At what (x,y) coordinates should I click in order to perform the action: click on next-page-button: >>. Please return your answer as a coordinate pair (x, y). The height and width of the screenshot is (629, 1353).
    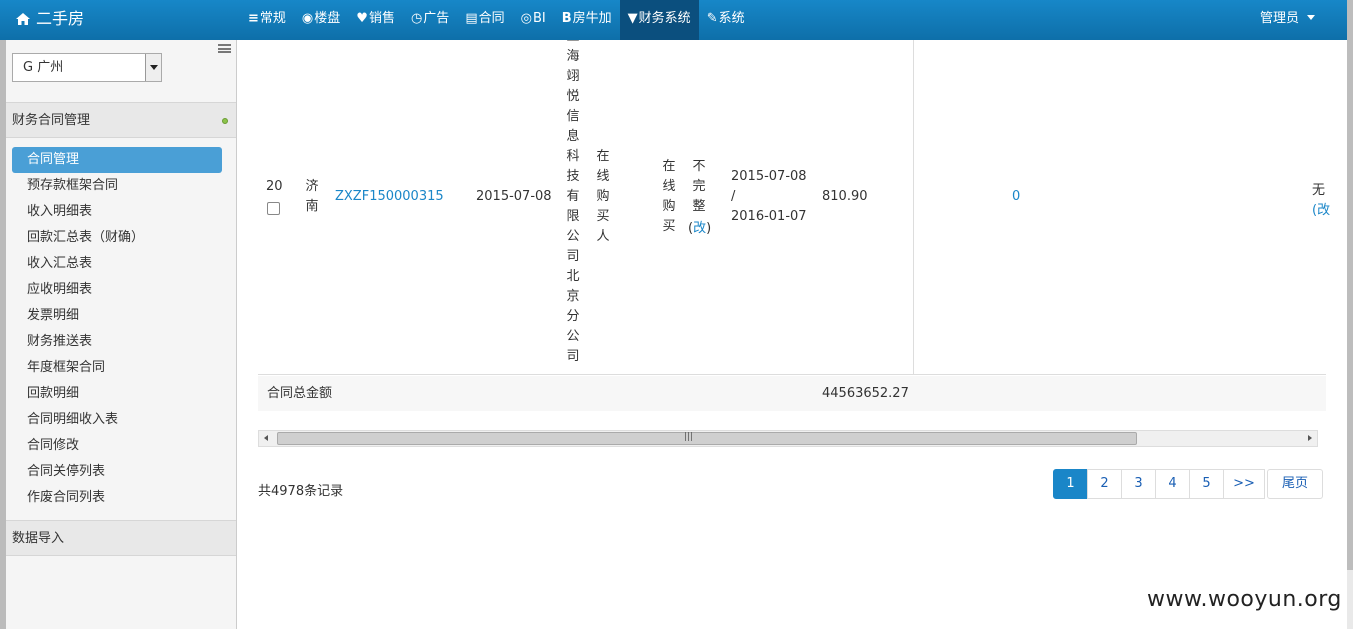
    Looking at the image, I should click on (1244, 484).